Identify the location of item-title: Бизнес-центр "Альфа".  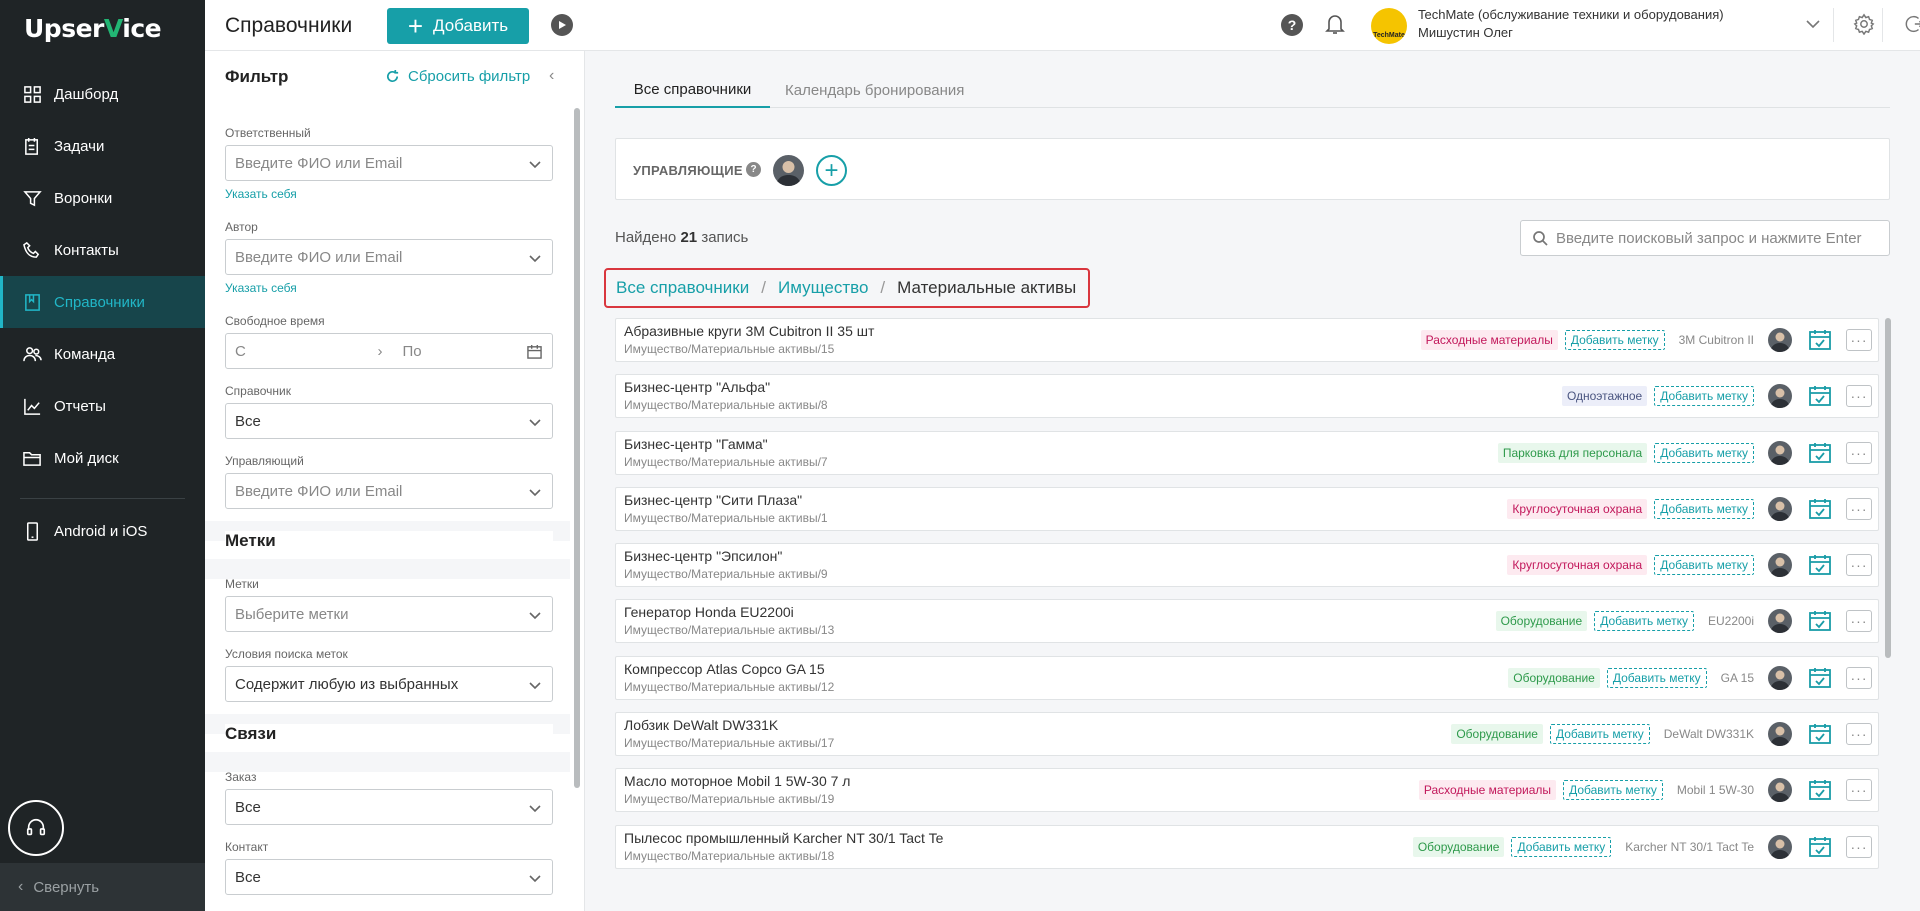
(697, 387).